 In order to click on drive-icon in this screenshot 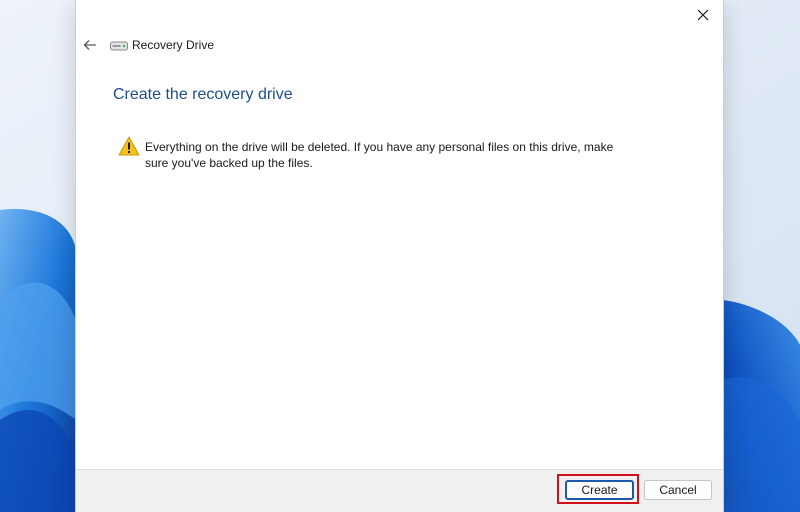, I will do `click(119, 46)`.